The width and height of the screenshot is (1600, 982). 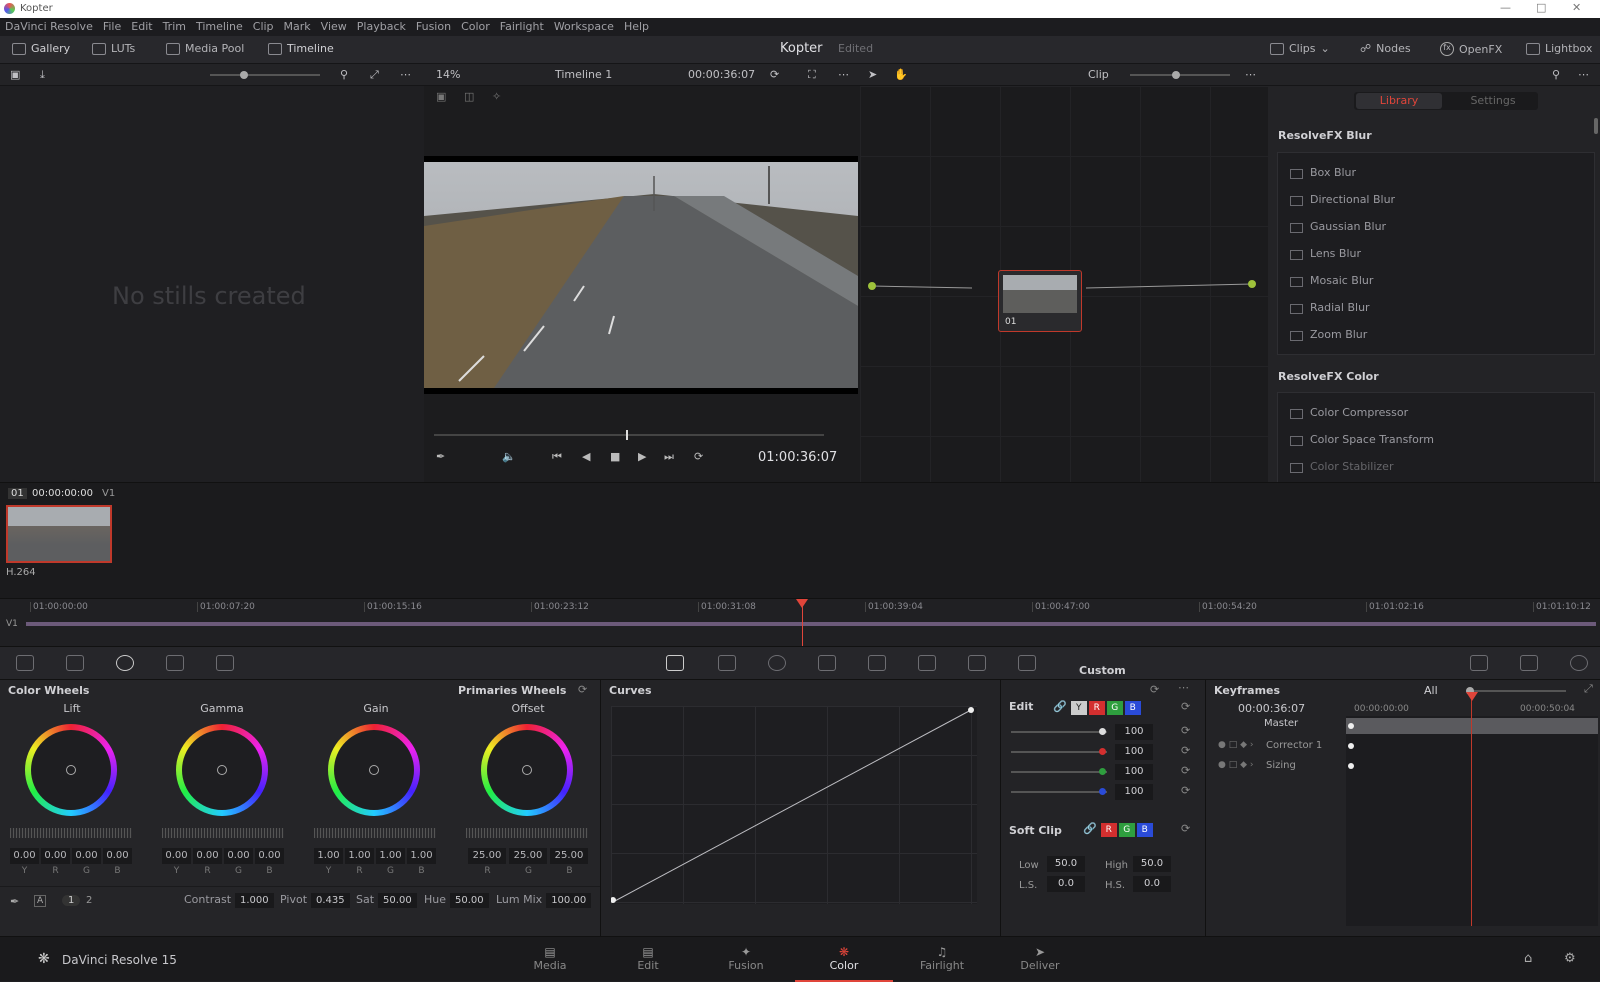 I want to click on clip-thumbnail, so click(x=59, y=534).